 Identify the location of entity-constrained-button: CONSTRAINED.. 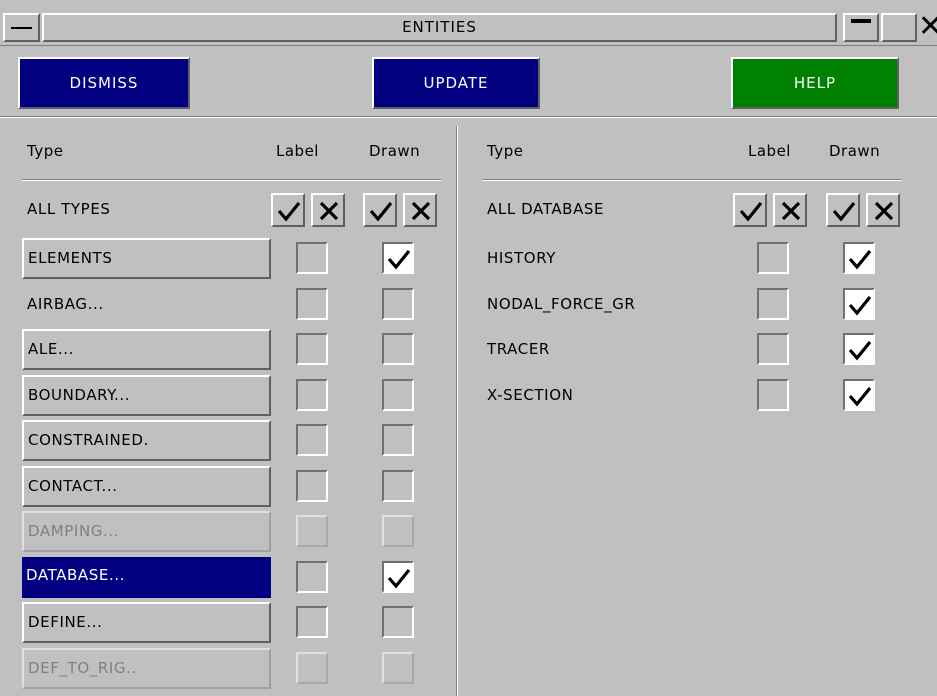
(146, 440).